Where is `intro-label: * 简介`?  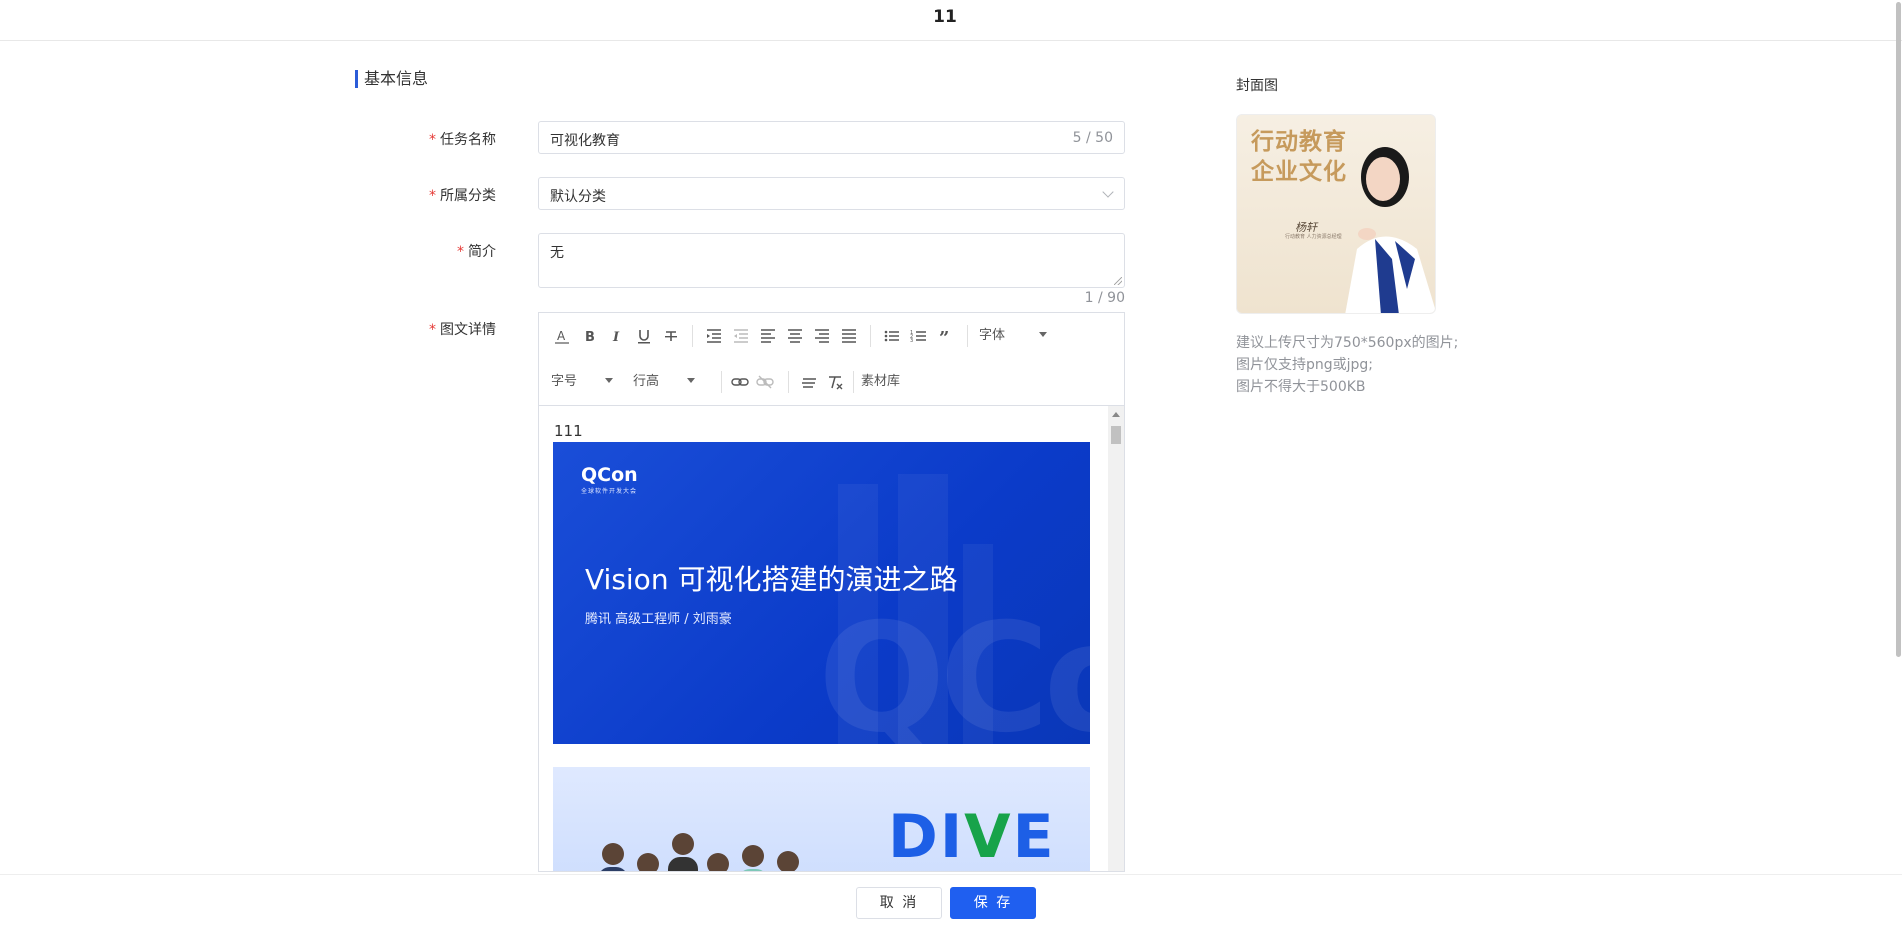
intro-label: * 简介 is located at coordinates (426, 251).